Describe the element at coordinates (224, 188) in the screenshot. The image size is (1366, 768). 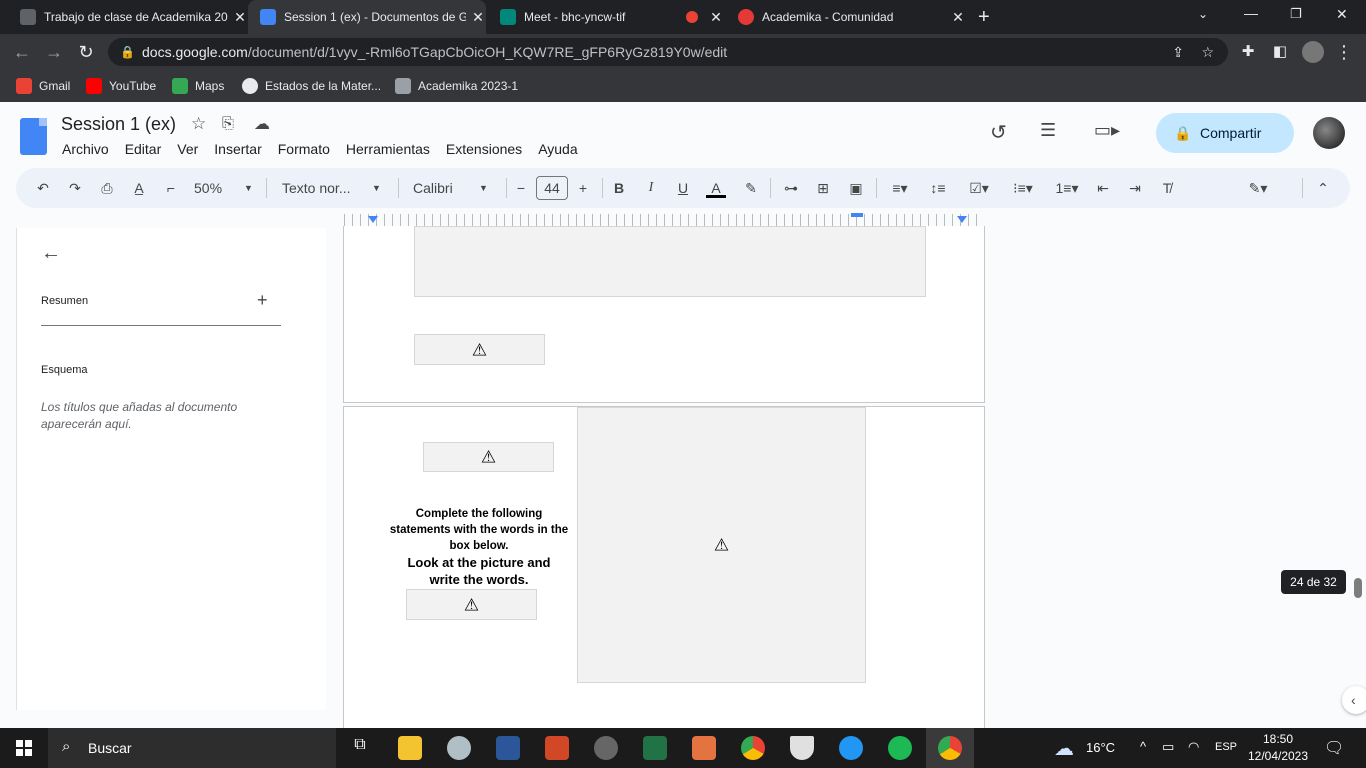
I see `zoom-select: 50% ▼` at that location.